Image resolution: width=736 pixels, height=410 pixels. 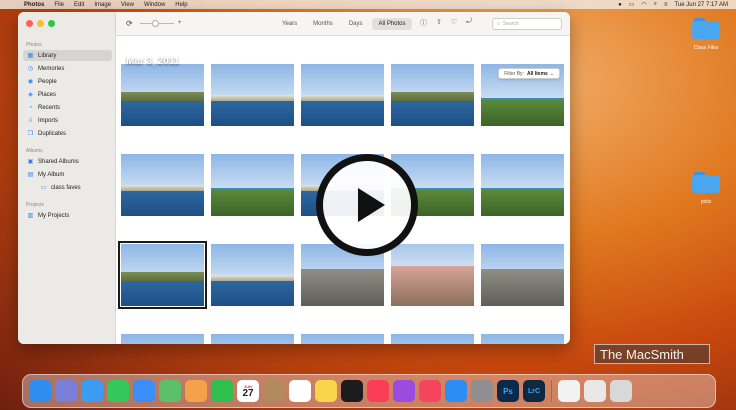 What do you see at coordinates (430, 391) in the screenshot?
I see `news-icon` at bounding box center [430, 391].